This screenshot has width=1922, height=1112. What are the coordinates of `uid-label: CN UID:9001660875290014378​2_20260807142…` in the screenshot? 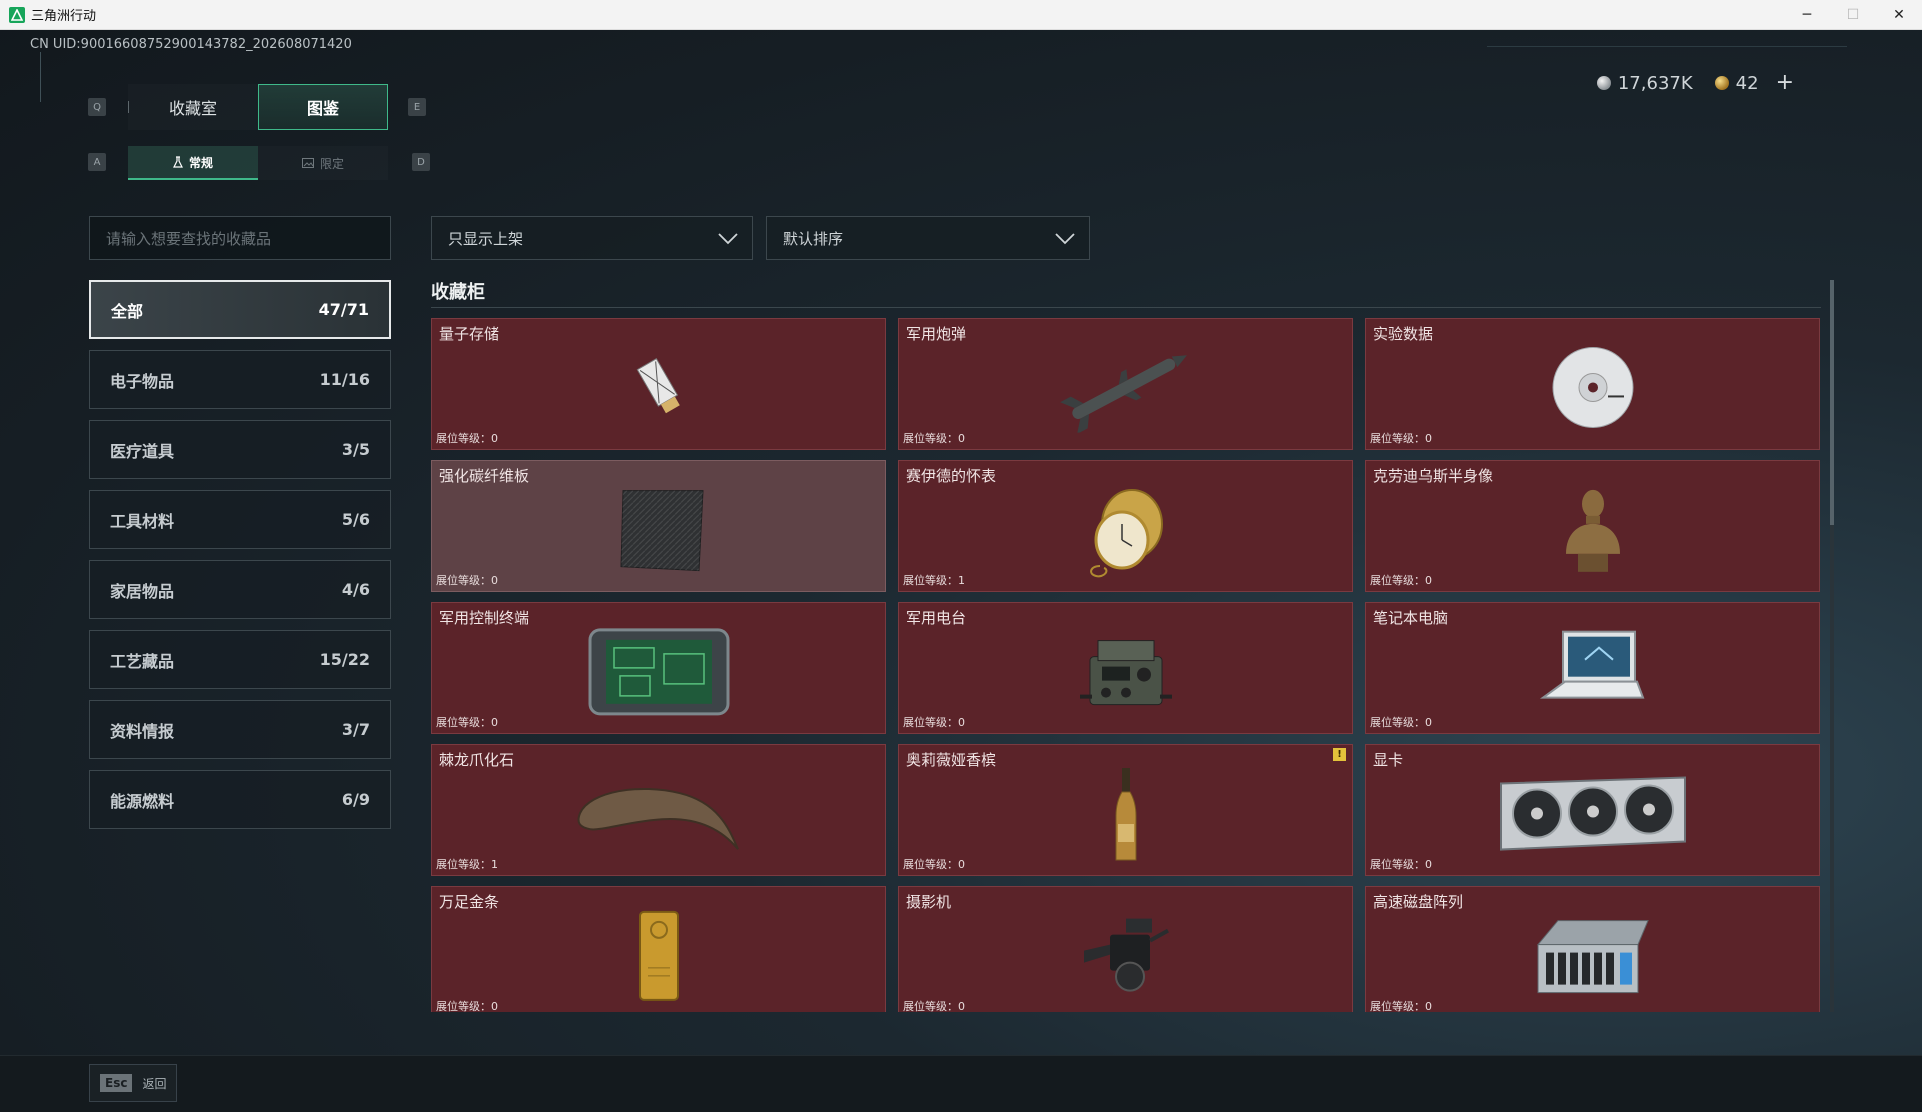 It's located at (191, 44).